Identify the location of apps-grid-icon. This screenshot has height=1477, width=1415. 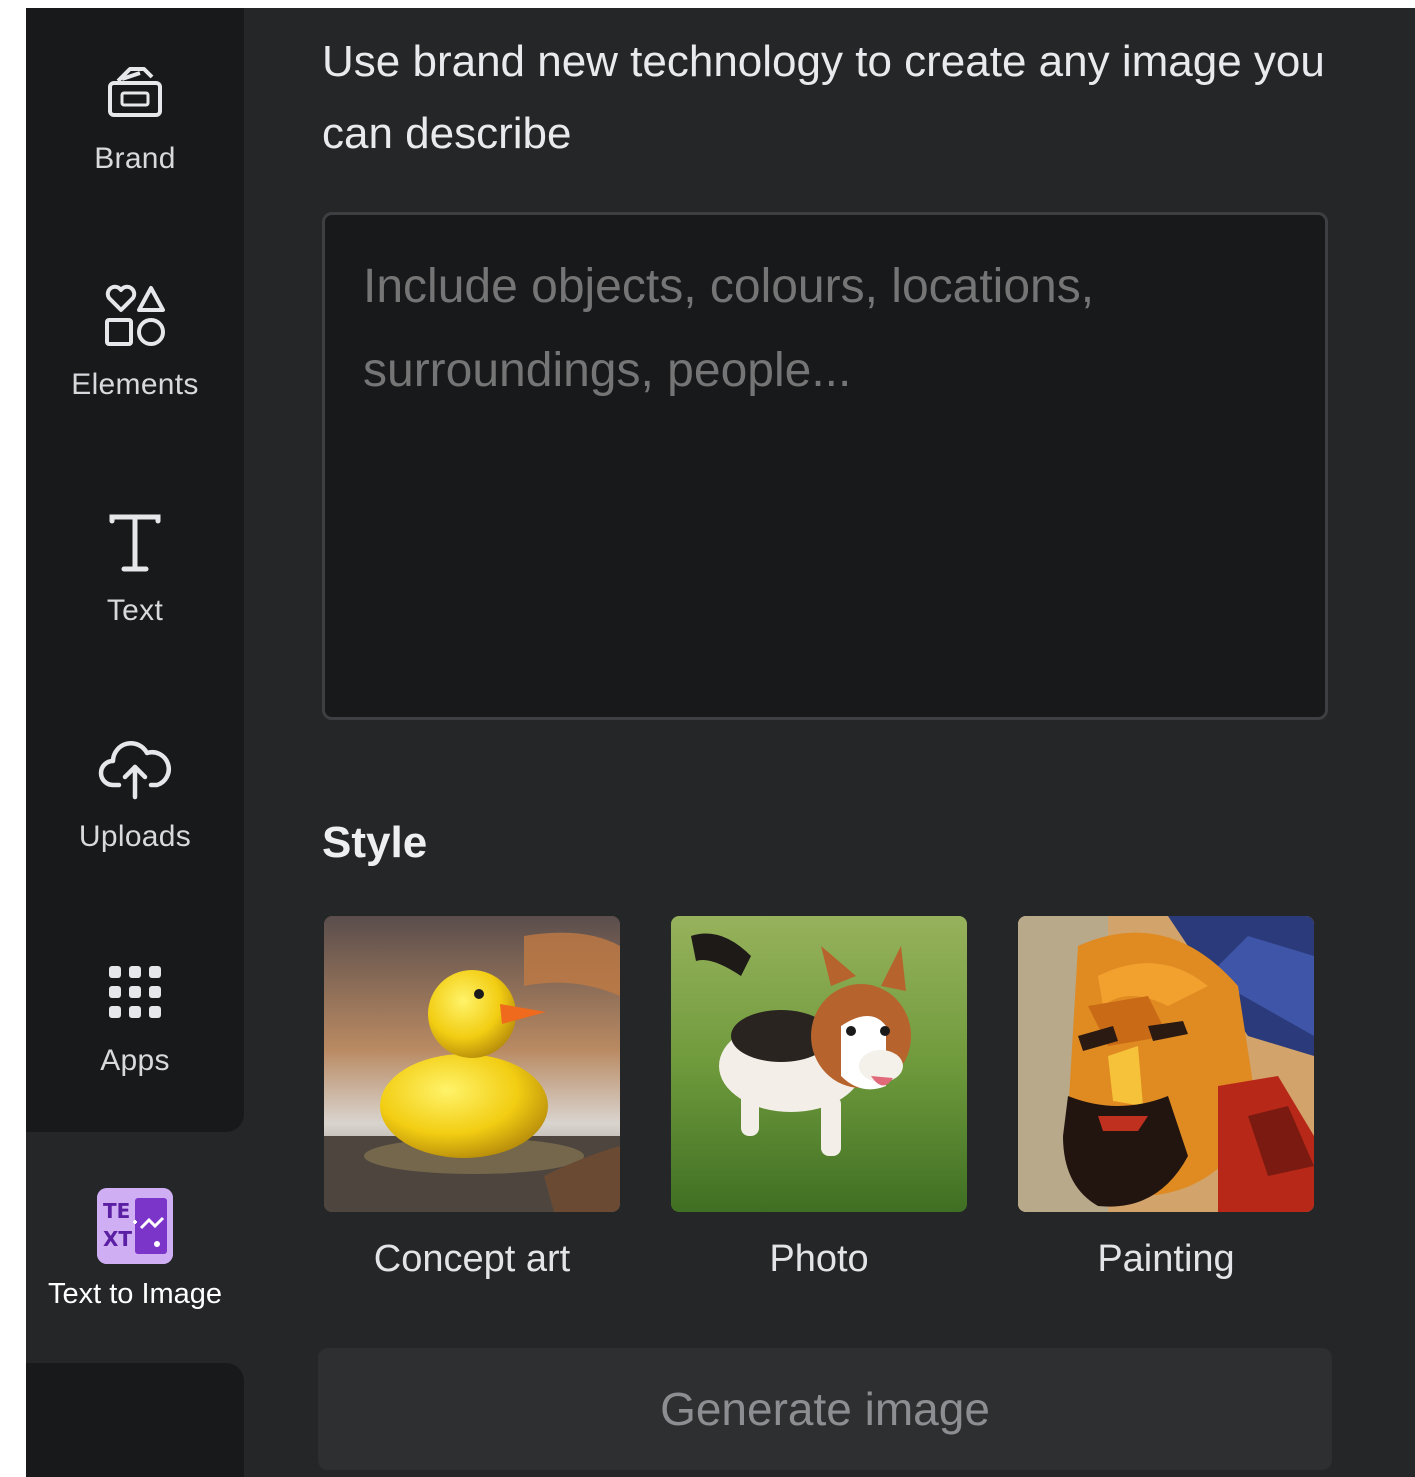
(135, 992).